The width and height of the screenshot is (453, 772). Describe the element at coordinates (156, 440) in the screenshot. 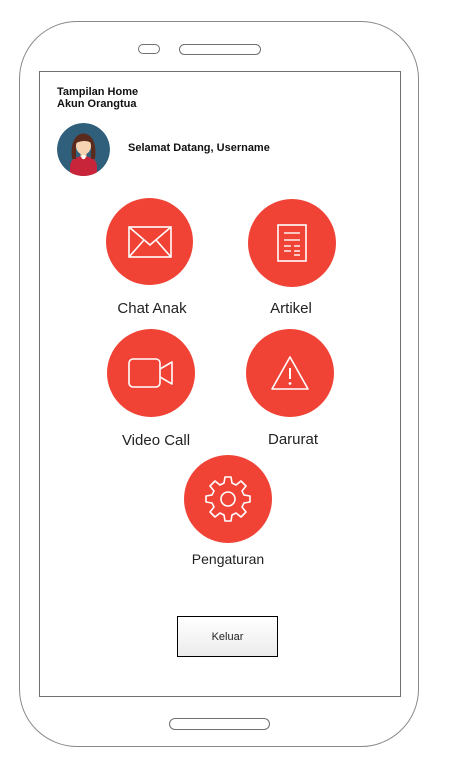

I see `video-call-label: Video Call` at that location.